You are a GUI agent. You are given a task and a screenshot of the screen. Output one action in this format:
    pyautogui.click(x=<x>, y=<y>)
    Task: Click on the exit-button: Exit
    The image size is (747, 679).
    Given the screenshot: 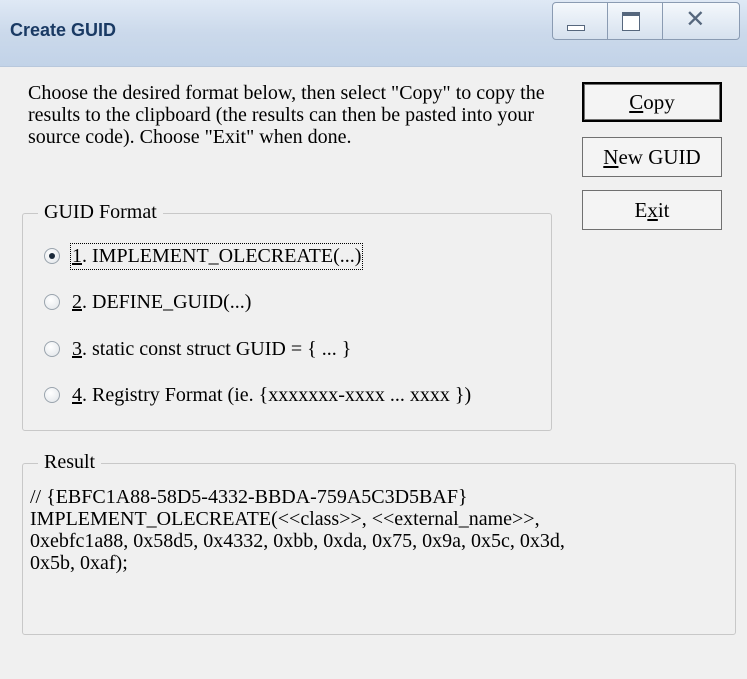 What is the action you would take?
    pyautogui.click(x=652, y=210)
    